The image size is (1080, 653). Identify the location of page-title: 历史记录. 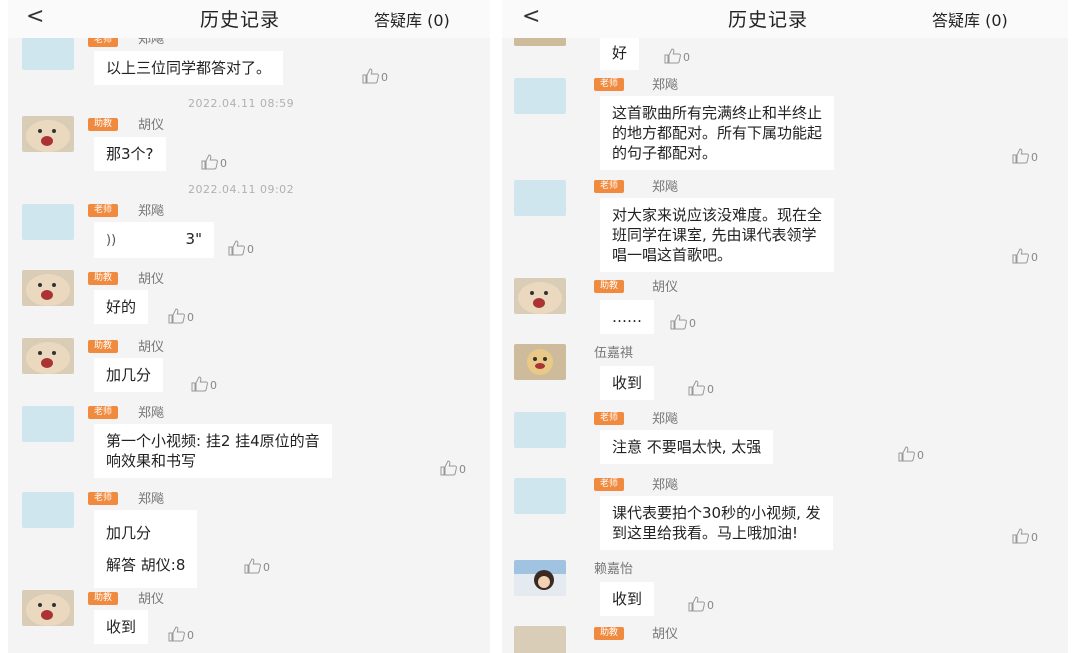
(768, 20).